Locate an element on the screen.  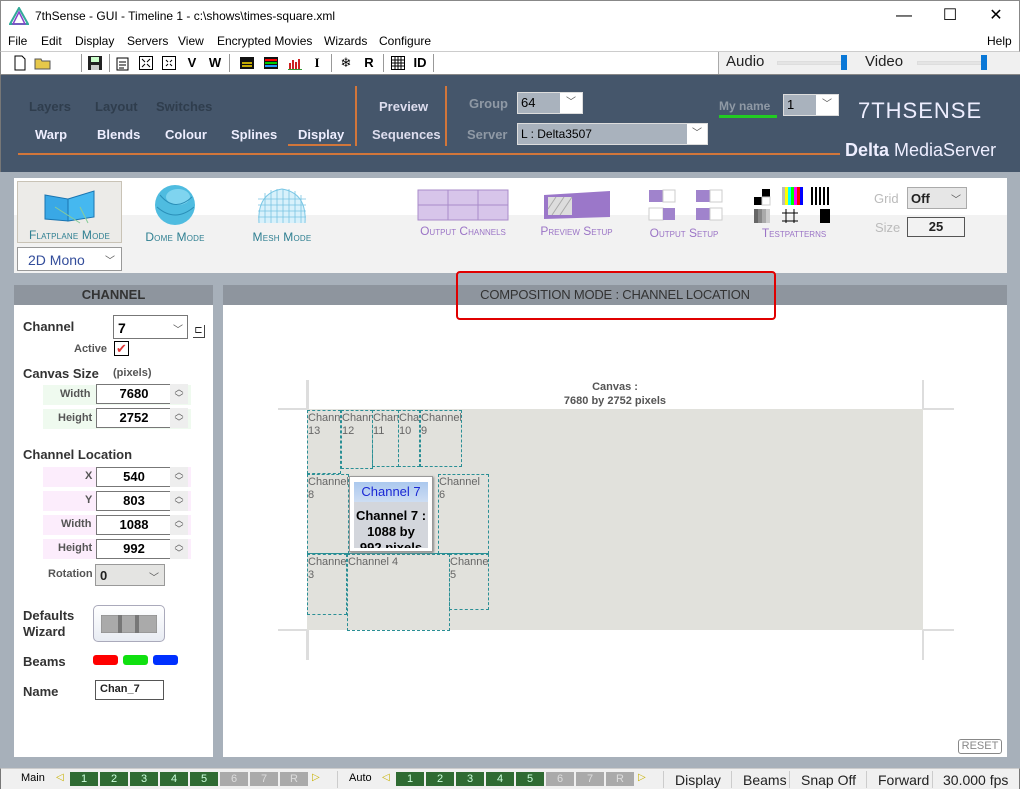
w-button: W is located at coordinates (215, 63).